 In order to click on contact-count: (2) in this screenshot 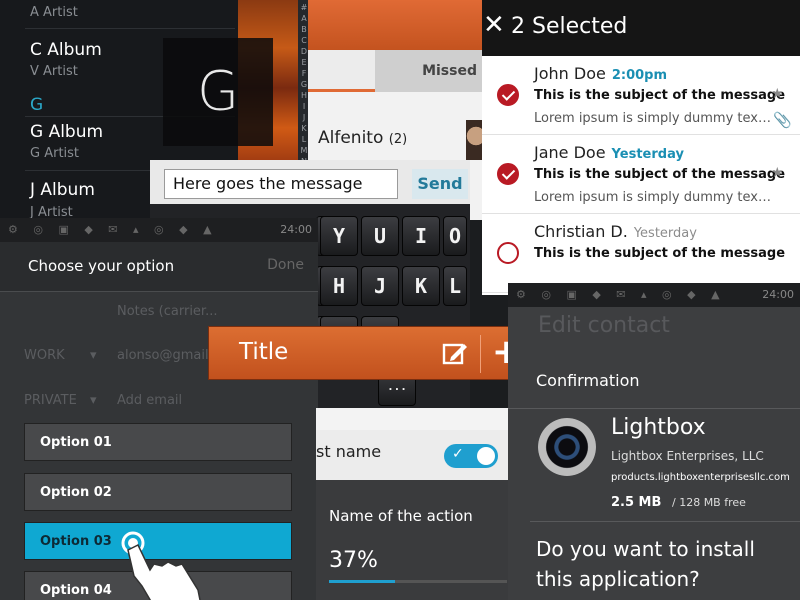, I will do `click(398, 139)`.